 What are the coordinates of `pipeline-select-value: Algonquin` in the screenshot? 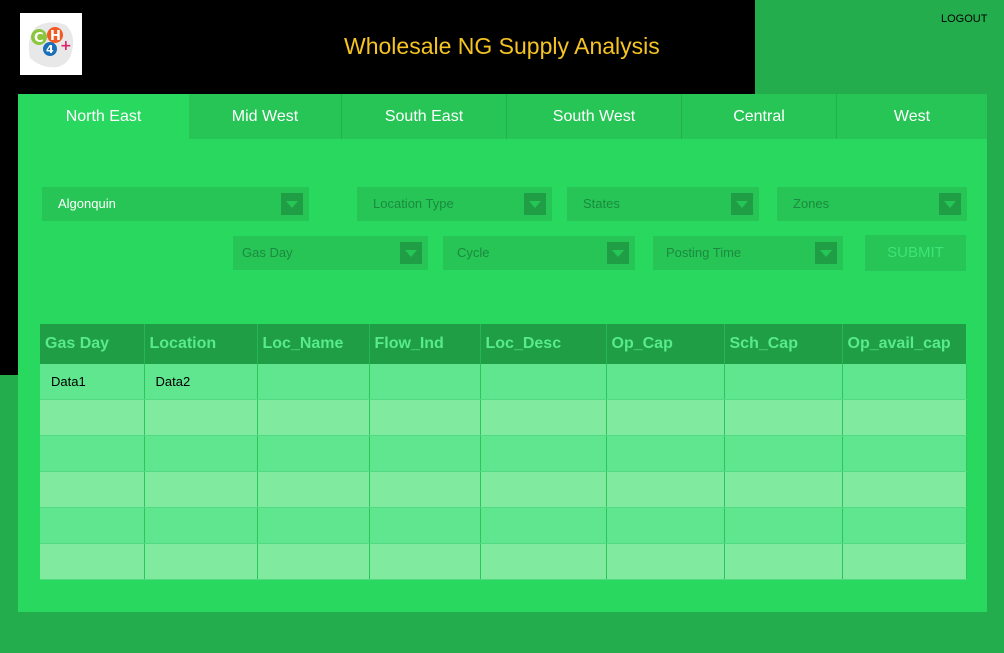 It's located at (87, 203).